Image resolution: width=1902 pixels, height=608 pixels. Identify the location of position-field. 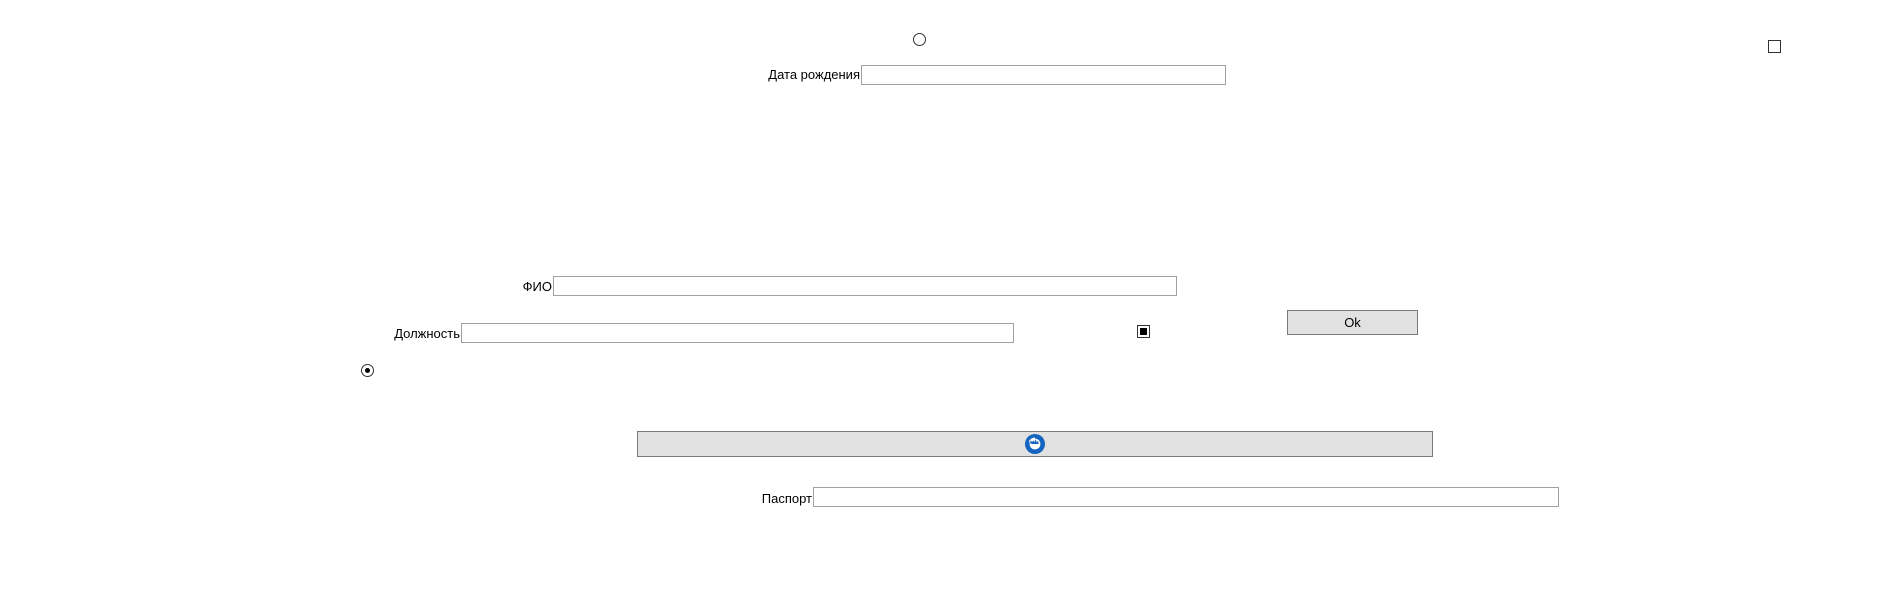
(737, 333).